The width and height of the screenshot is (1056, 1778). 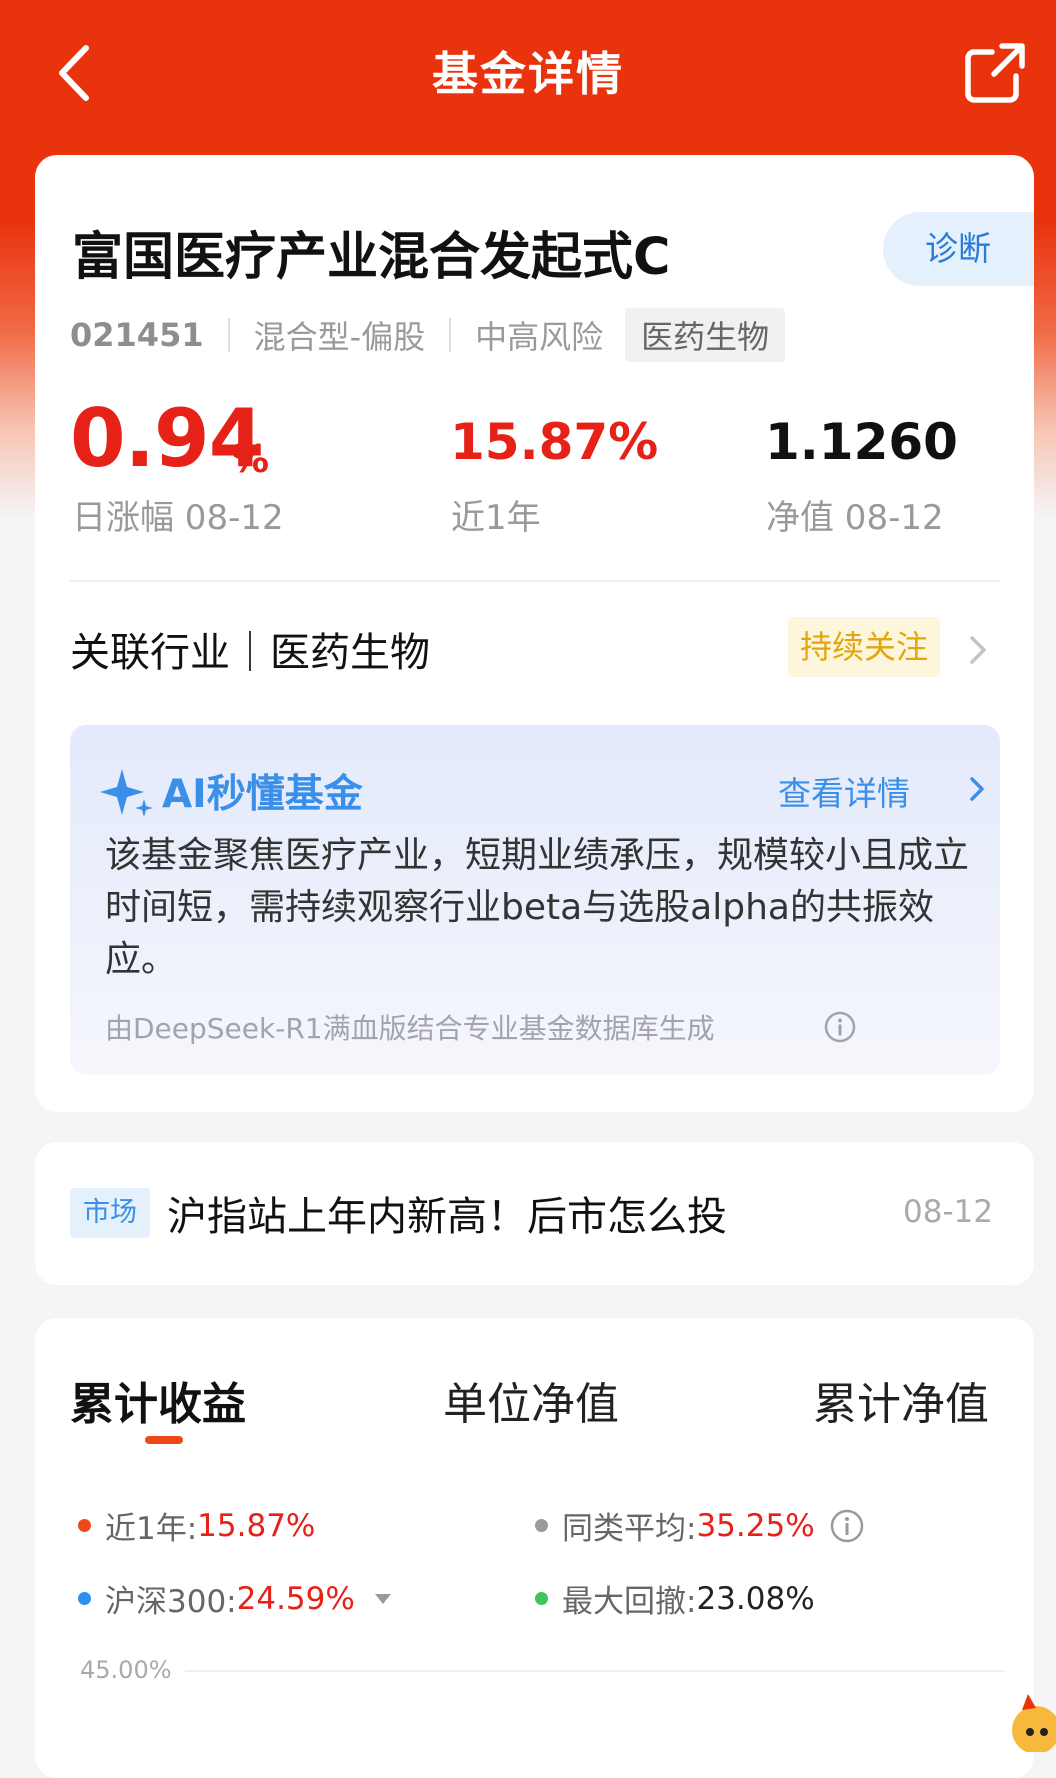 I want to click on top-bar: 基金详情, so click(x=528, y=72).